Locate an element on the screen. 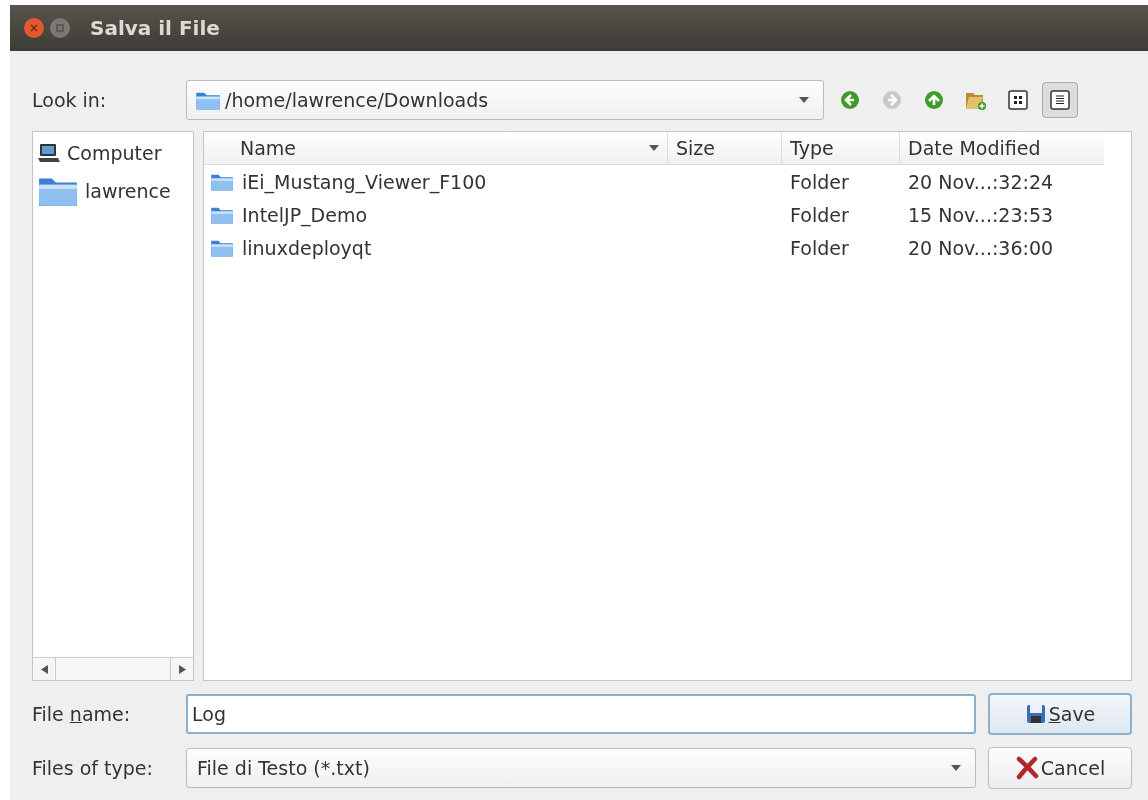 This screenshot has width=1148, height=800. date-cell: 20 Nov...:32:24 is located at coordinates (981, 181).